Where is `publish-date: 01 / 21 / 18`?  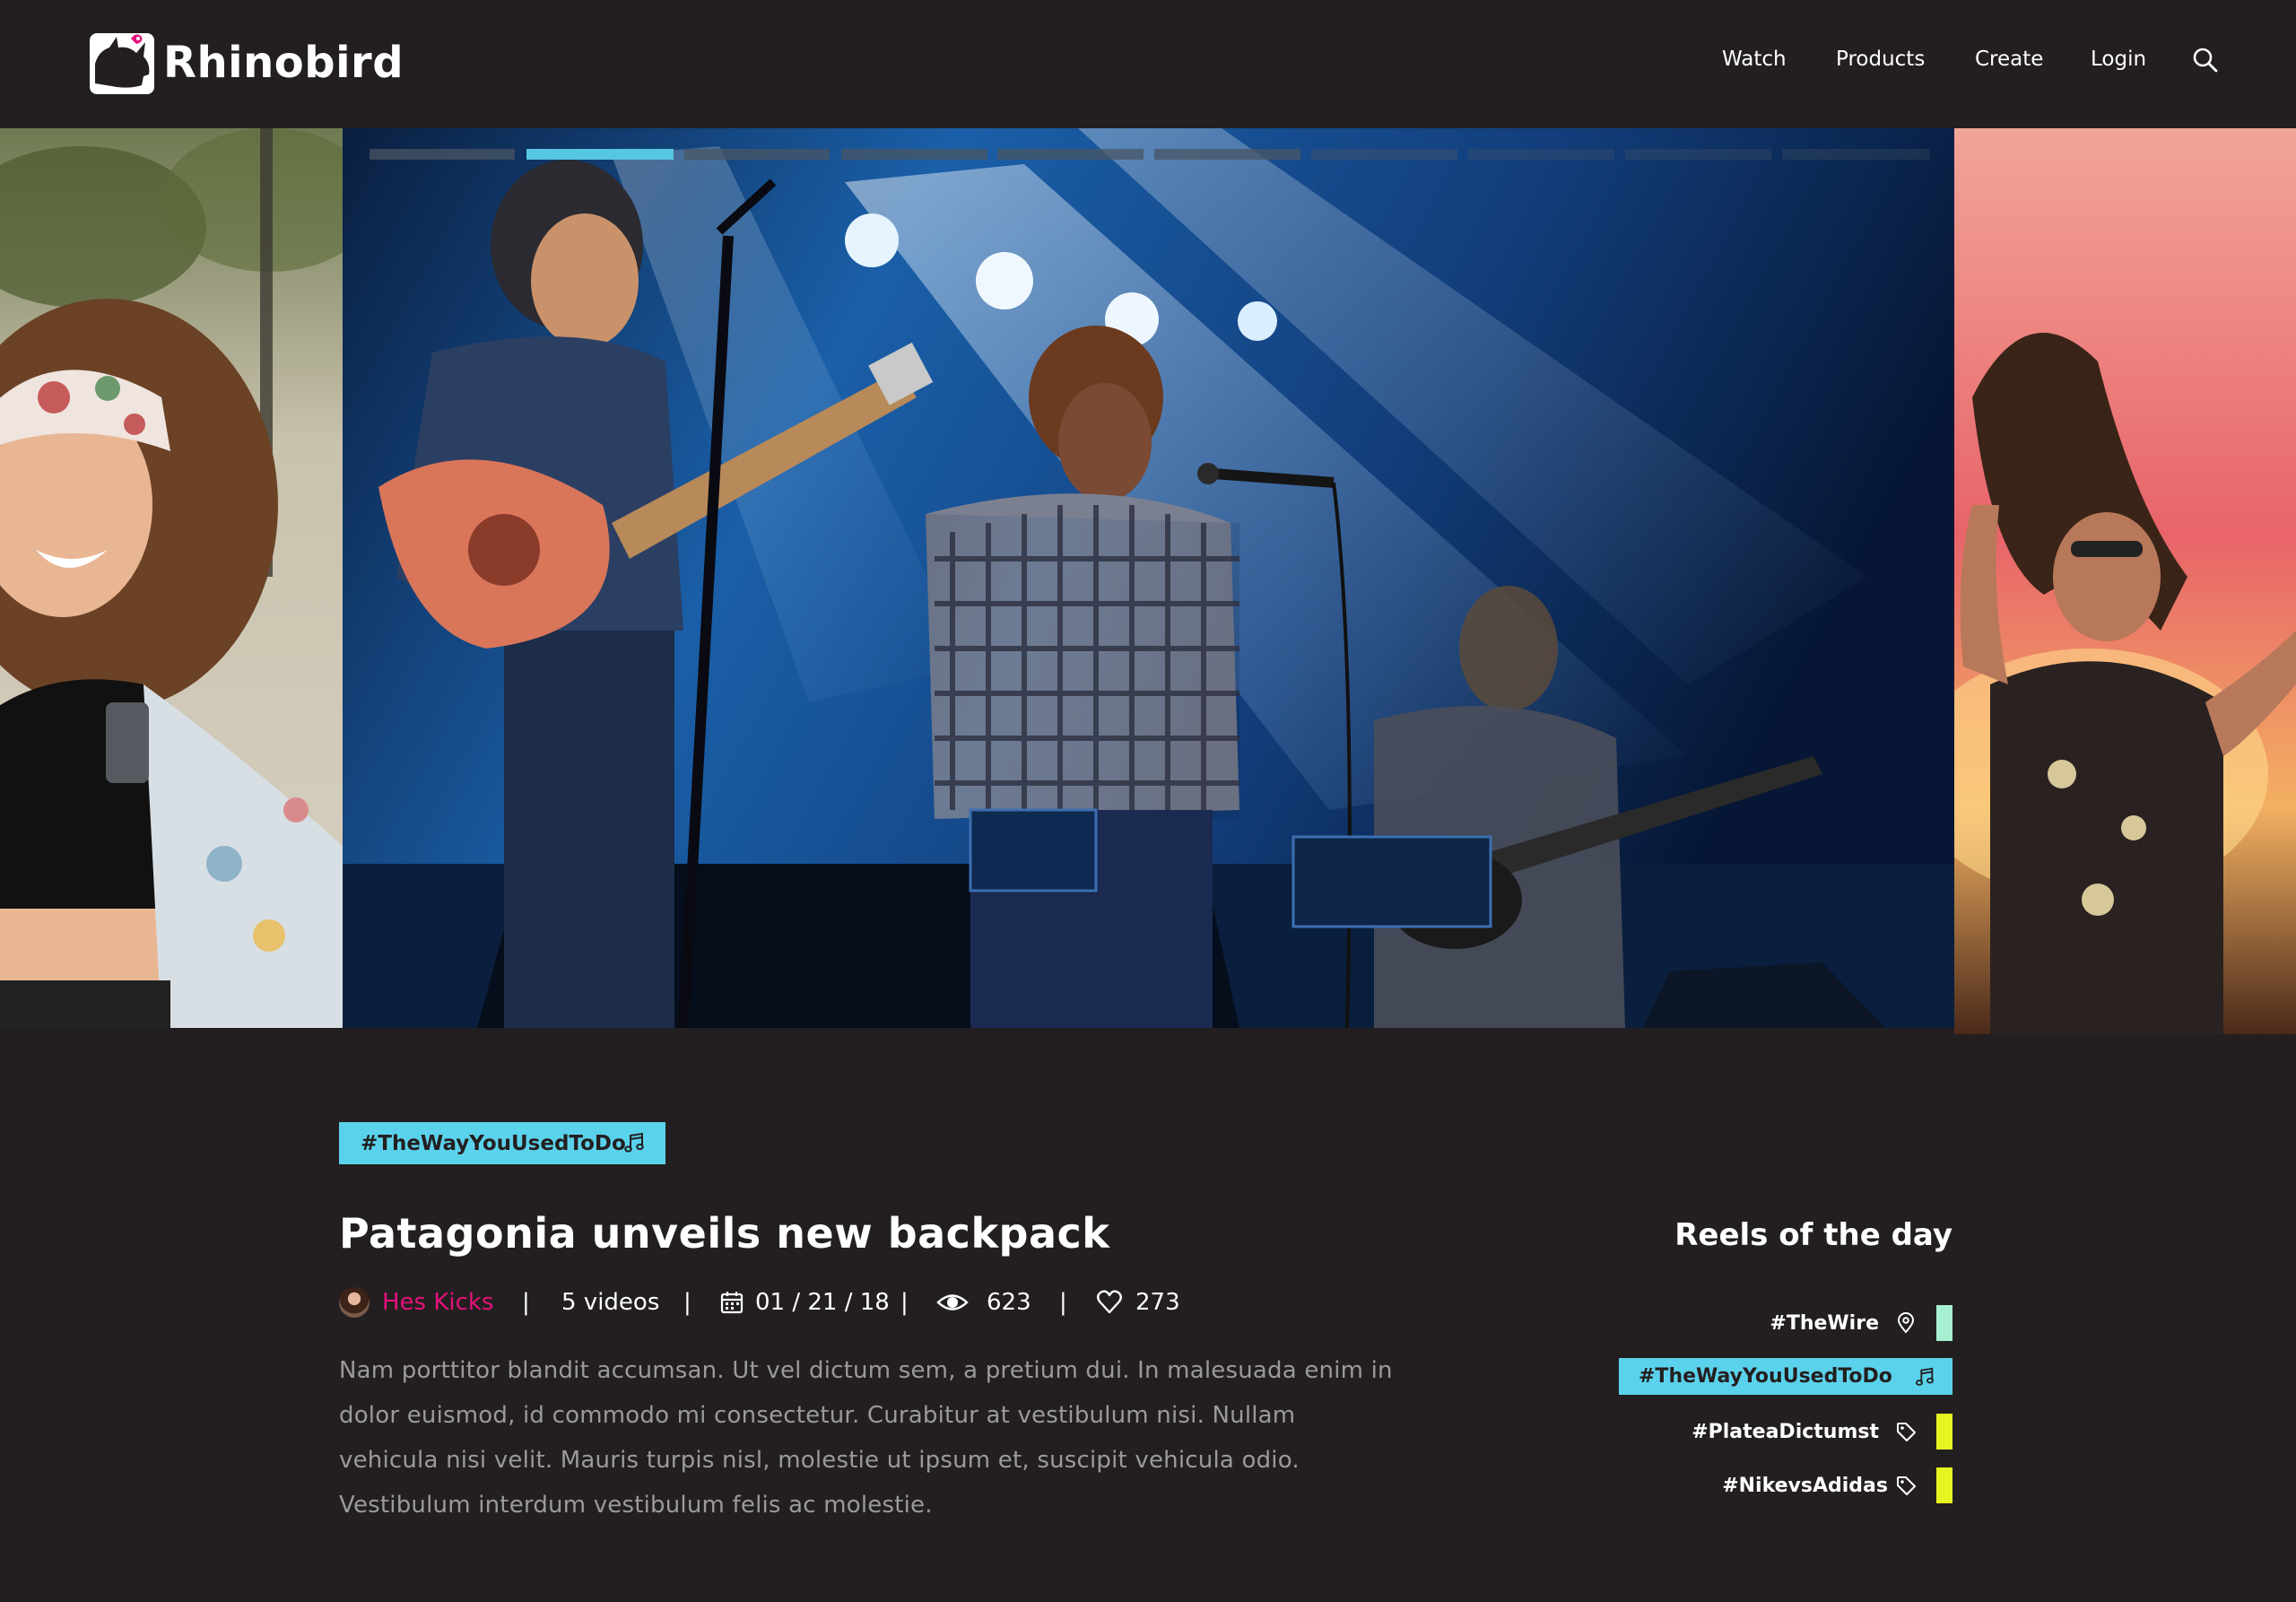 publish-date: 01 / 21 / 18 is located at coordinates (822, 1302).